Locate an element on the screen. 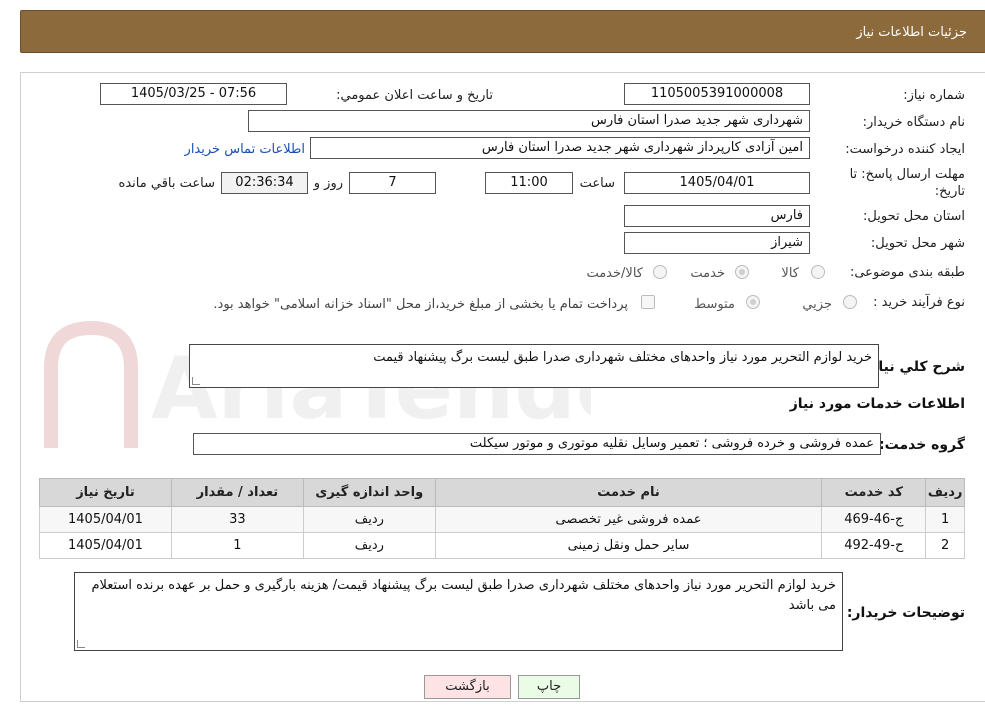  category-both-label: کالا/خدمت is located at coordinates (614, 273).